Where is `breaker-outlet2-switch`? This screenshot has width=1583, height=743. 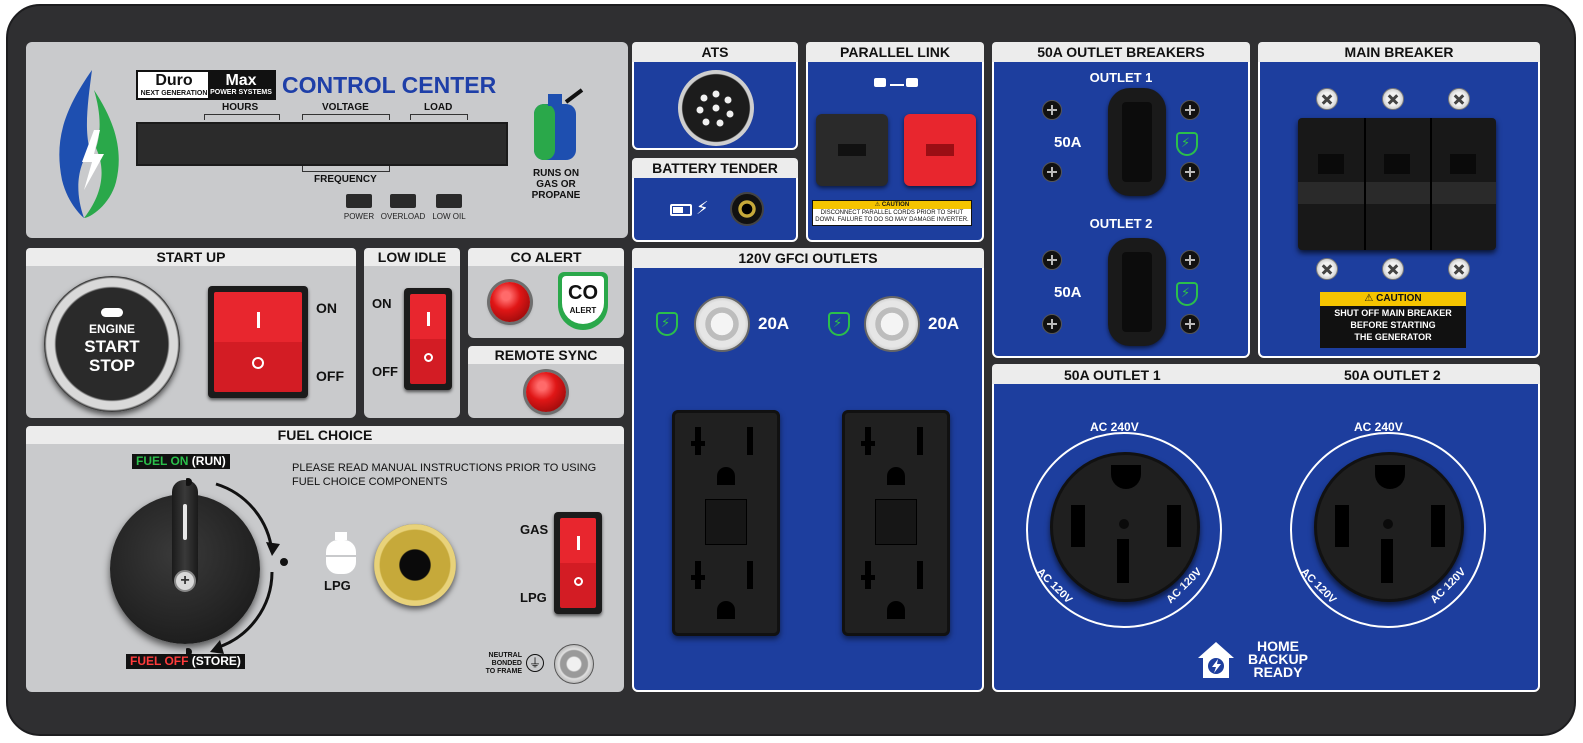 breaker-outlet2-switch is located at coordinates (1137, 292).